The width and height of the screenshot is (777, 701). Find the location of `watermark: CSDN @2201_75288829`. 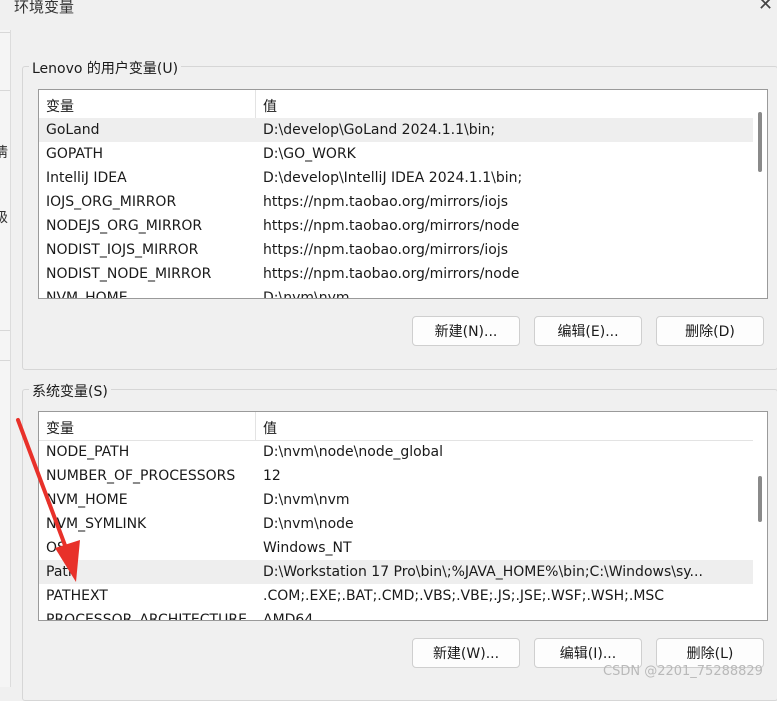

watermark: CSDN @2201_75288829 is located at coordinates (683, 671).